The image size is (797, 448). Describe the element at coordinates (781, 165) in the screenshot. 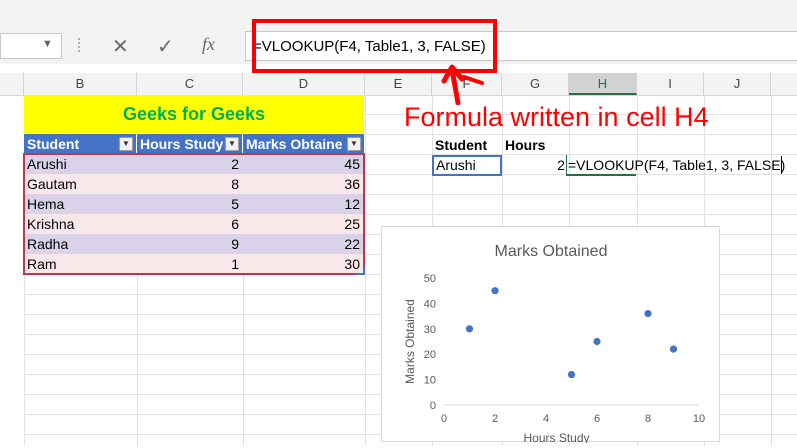

I see `text-cursor` at that location.